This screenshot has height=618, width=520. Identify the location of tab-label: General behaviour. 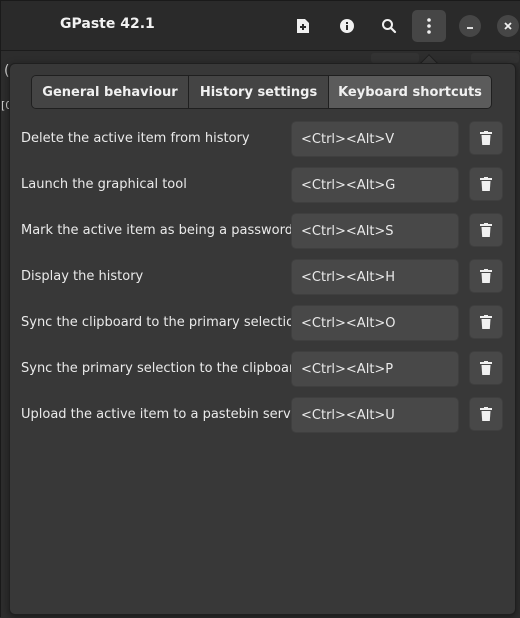
(110, 92).